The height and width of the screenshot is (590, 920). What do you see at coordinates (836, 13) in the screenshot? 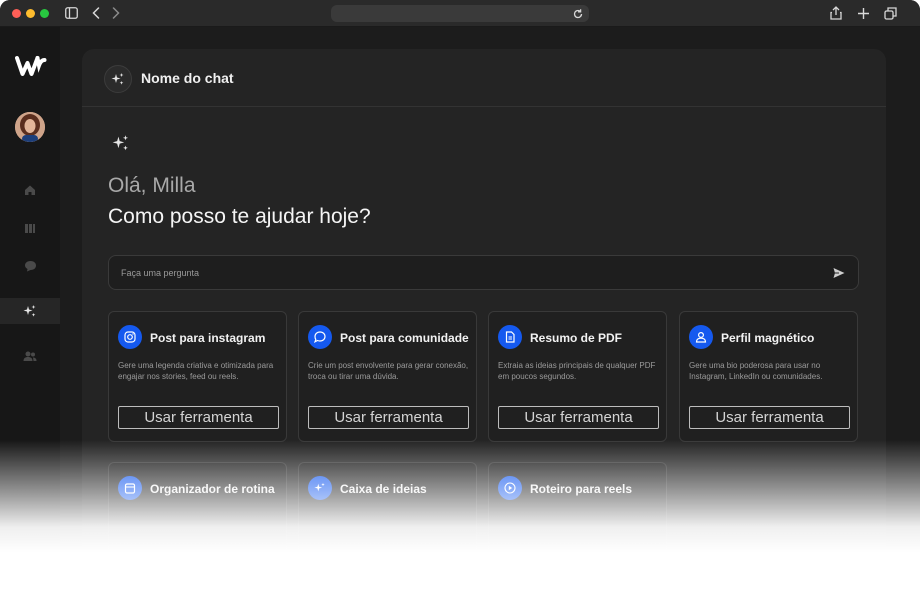
I see `share-icon` at bounding box center [836, 13].